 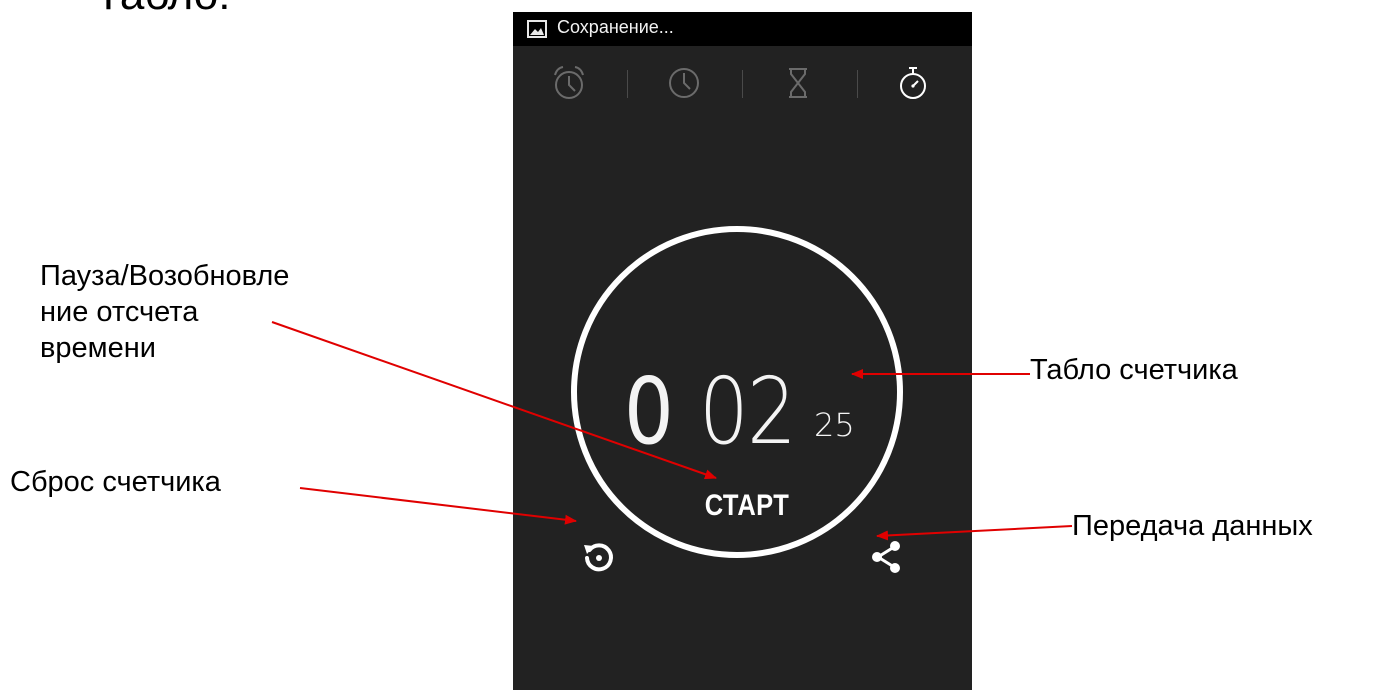 What do you see at coordinates (748, 411) in the screenshot?
I see `time-seconds: 02` at bounding box center [748, 411].